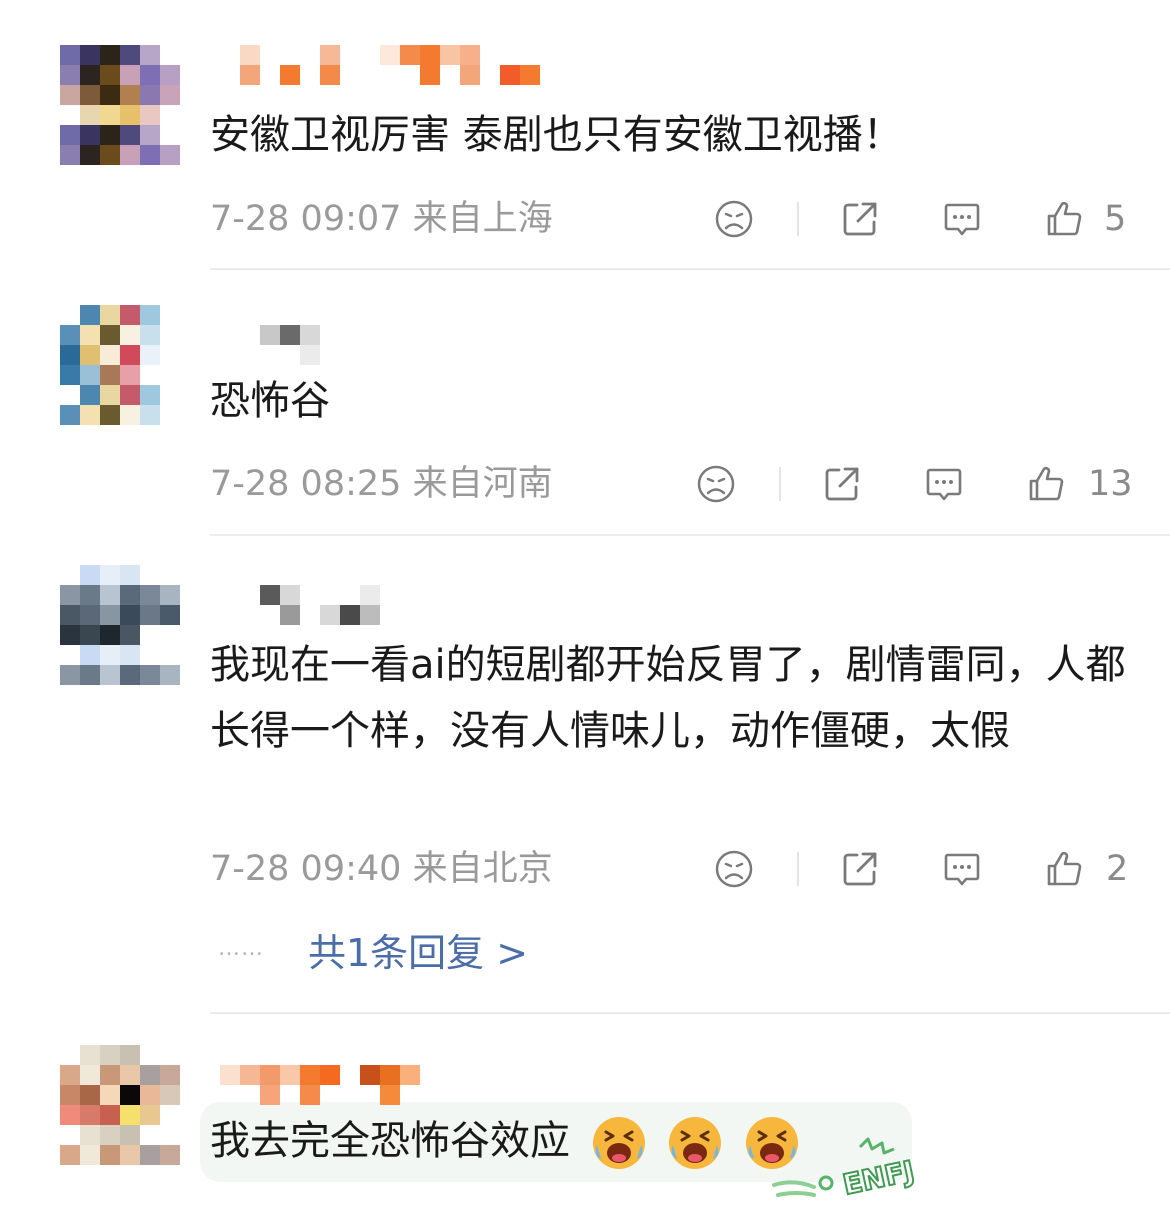 The width and height of the screenshot is (1170, 1221). What do you see at coordinates (381, 219) in the screenshot?
I see `comment-time-location: 7-28 09:07 来自上海` at bounding box center [381, 219].